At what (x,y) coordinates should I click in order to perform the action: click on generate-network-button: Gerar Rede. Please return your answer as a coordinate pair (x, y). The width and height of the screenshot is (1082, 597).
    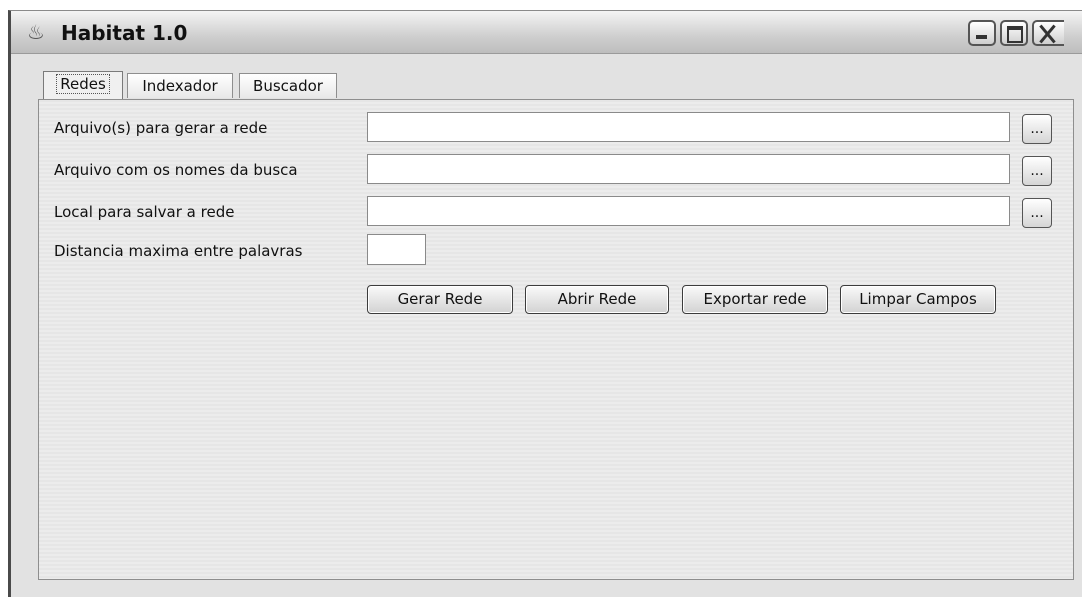
    Looking at the image, I should click on (440, 299).